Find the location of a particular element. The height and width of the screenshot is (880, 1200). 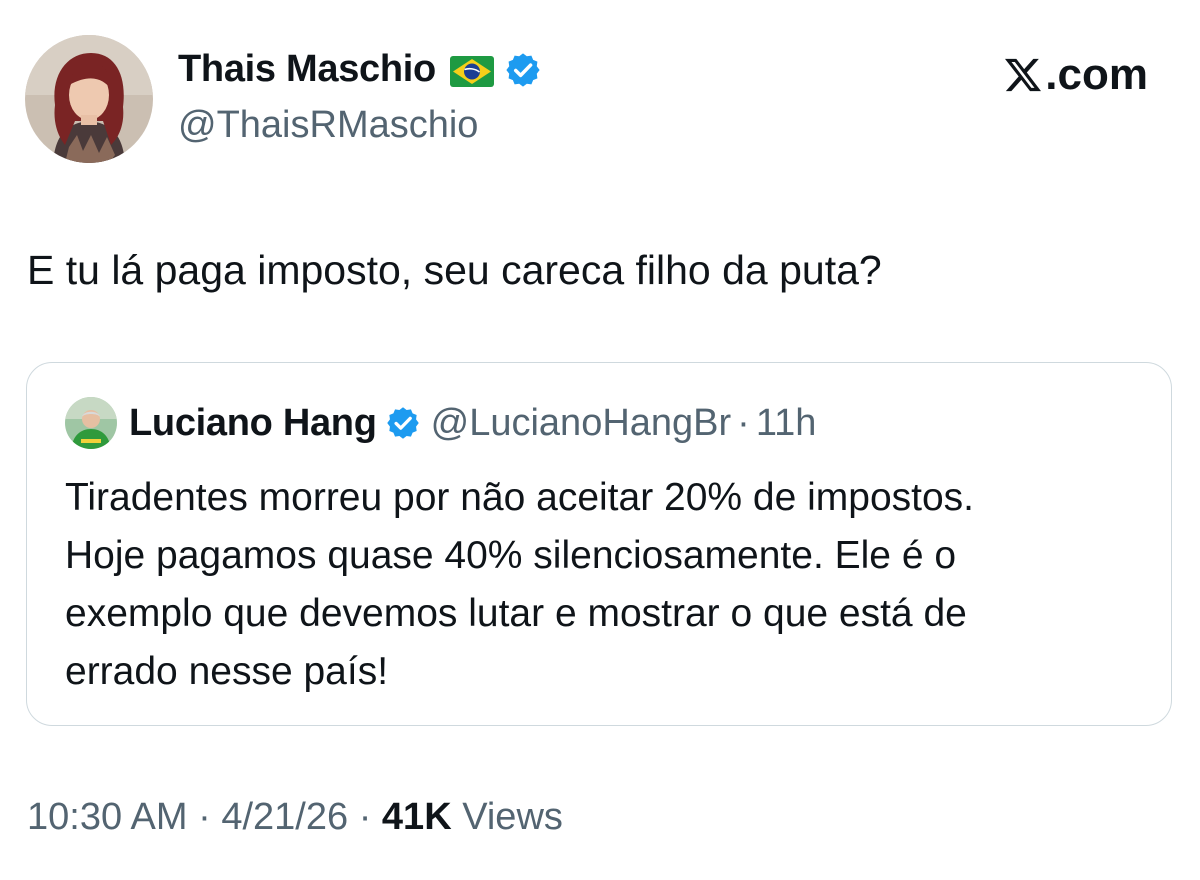

quoted-tweet-line: errado nesse país! is located at coordinates (227, 671).